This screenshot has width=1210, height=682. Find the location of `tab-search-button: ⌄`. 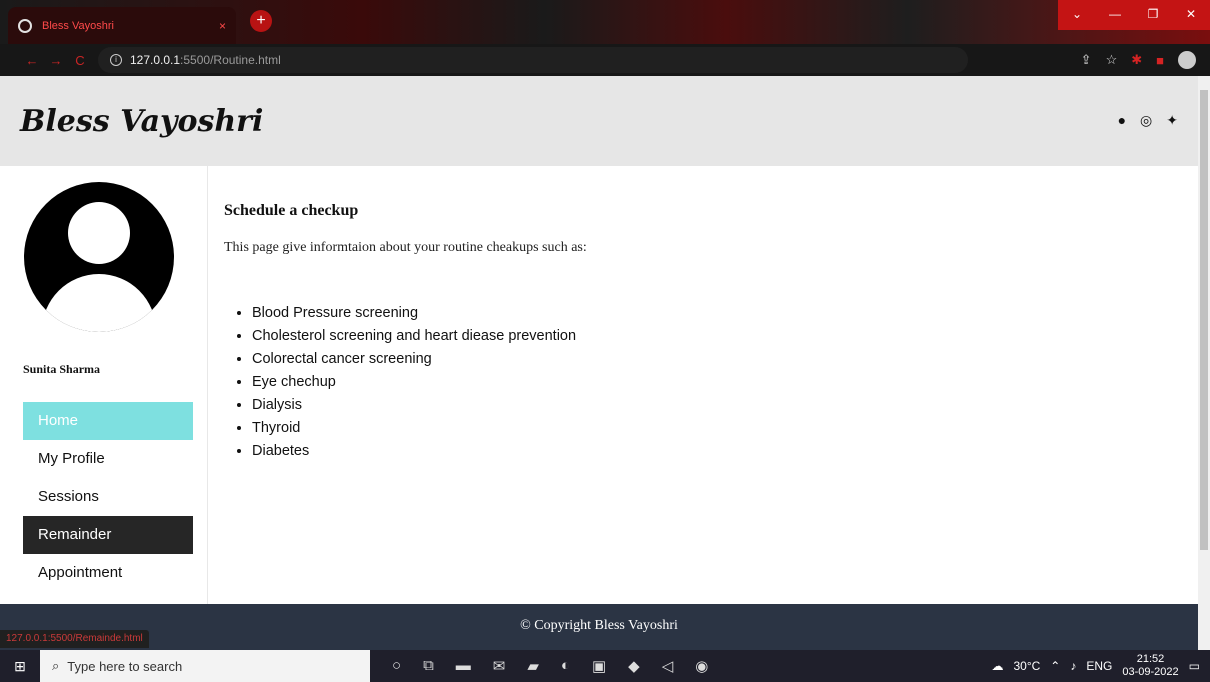

tab-search-button: ⌄ is located at coordinates (1077, 15).